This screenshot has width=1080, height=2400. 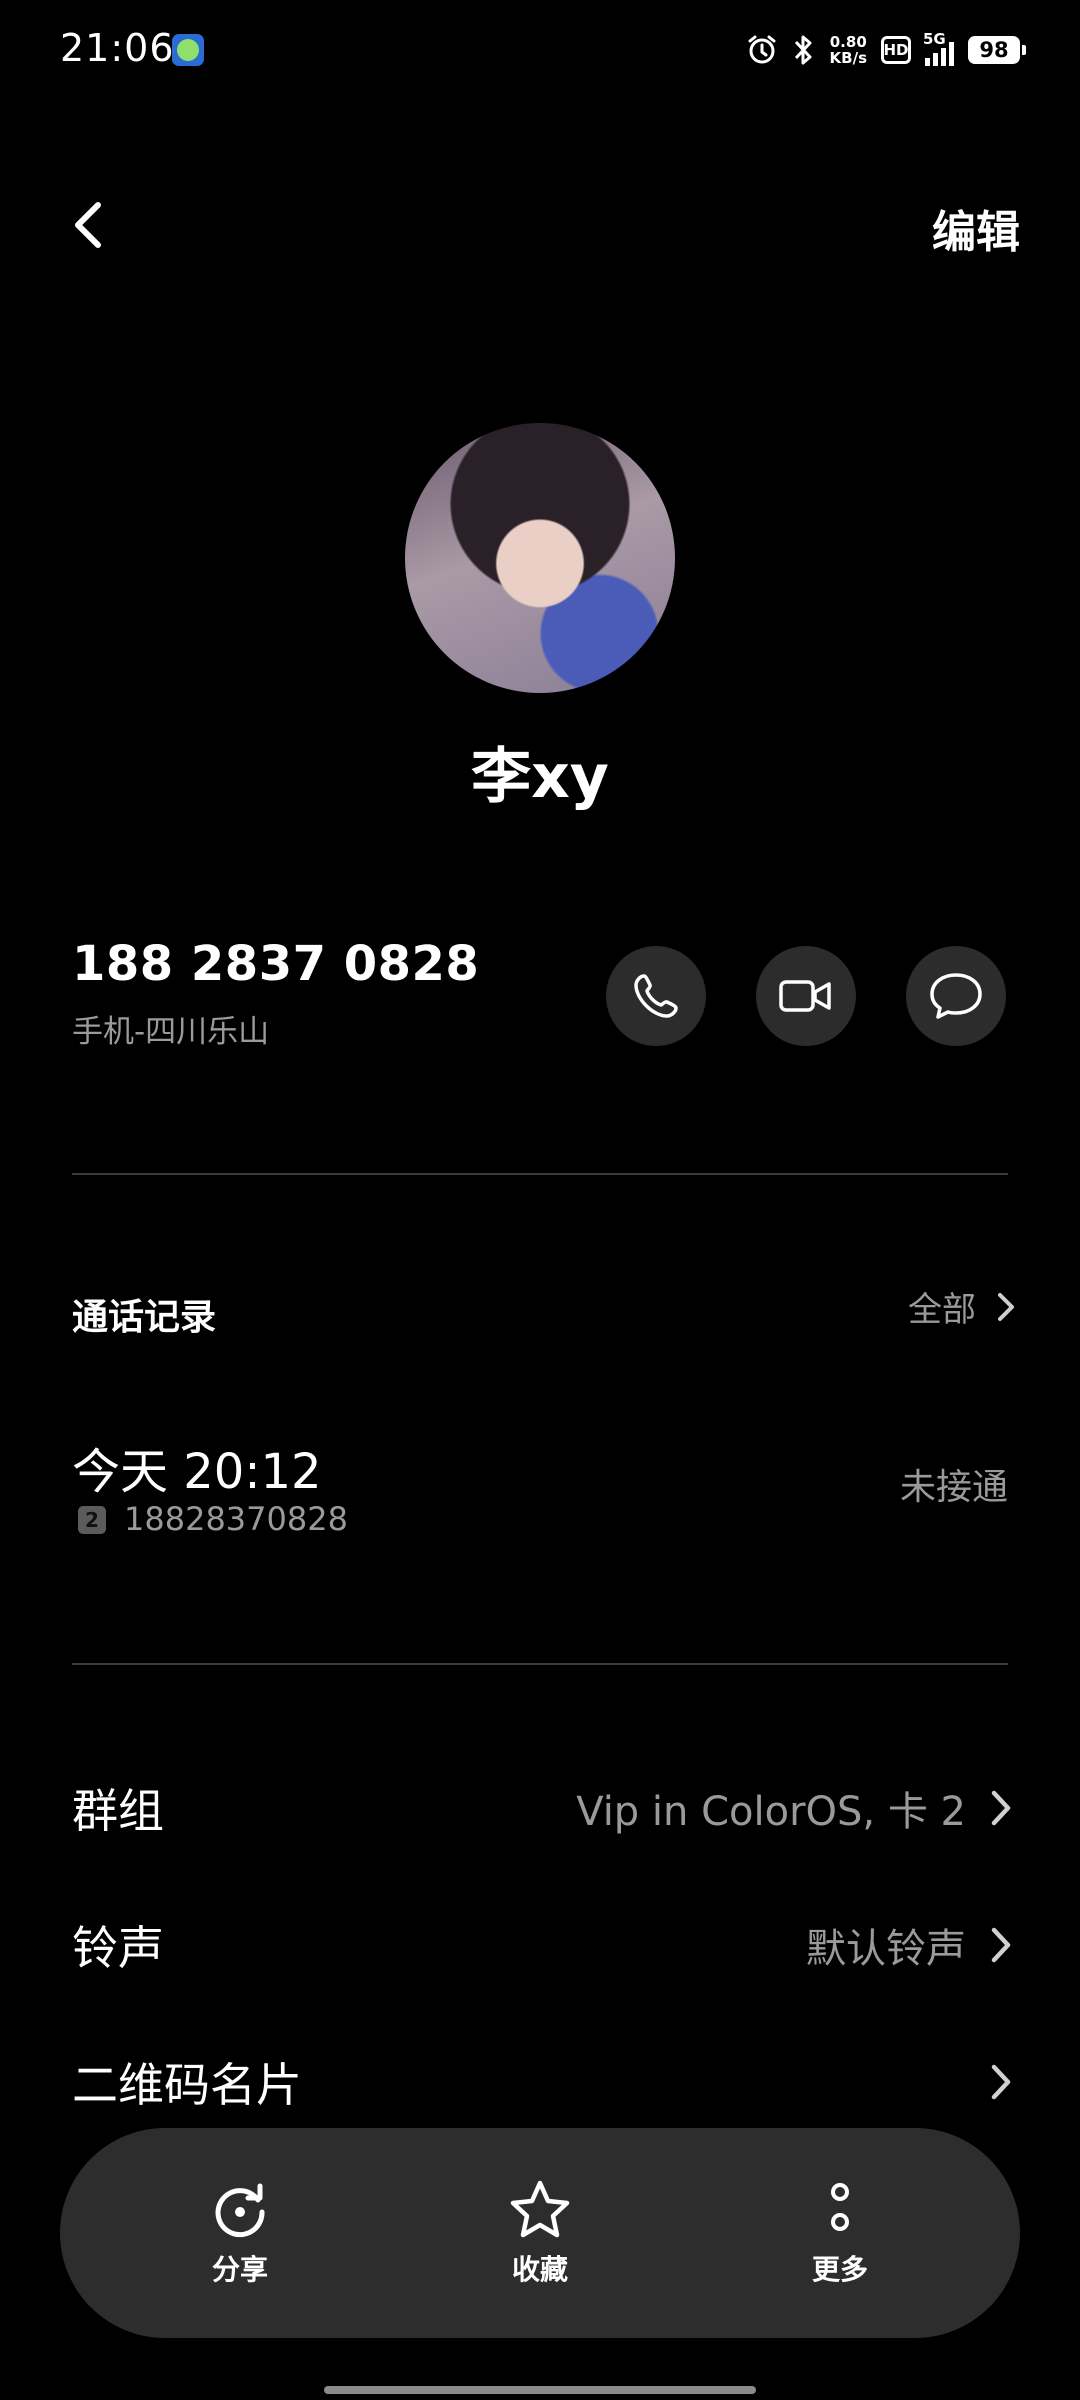 I want to click on call-button, so click(x=656, y=996).